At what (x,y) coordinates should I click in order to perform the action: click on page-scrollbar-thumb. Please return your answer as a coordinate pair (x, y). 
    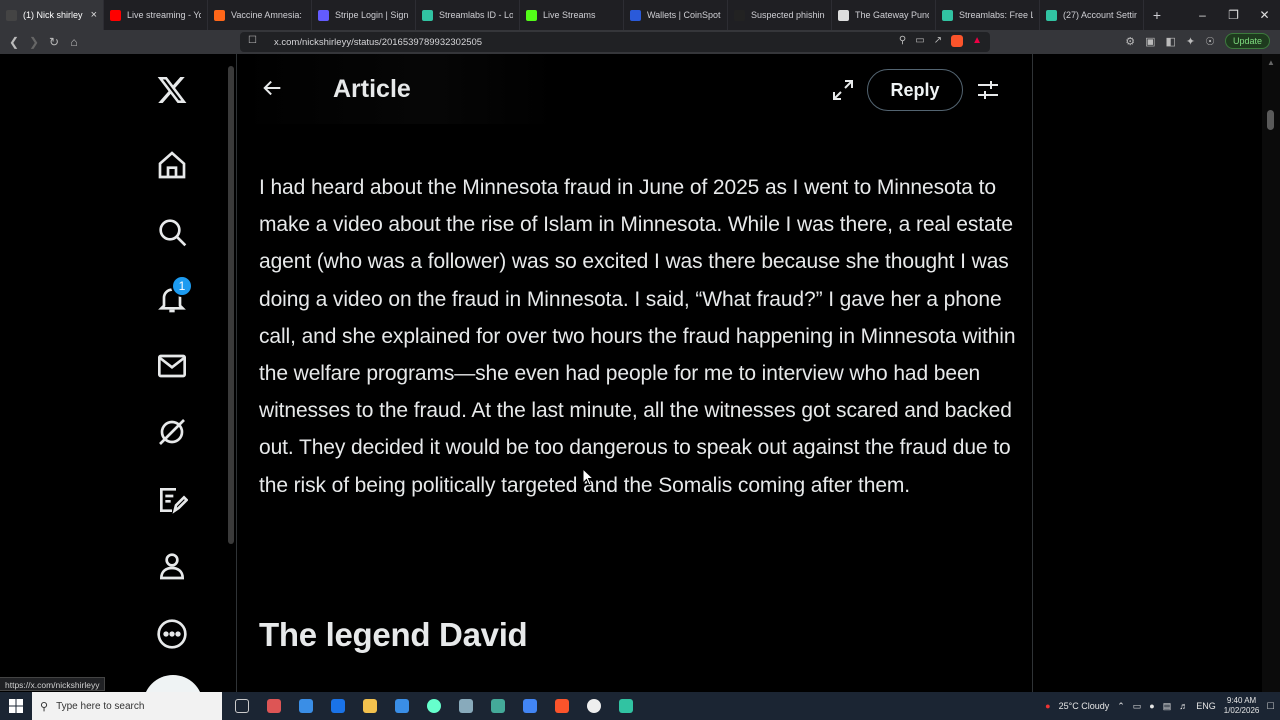
    Looking at the image, I should click on (1270, 120).